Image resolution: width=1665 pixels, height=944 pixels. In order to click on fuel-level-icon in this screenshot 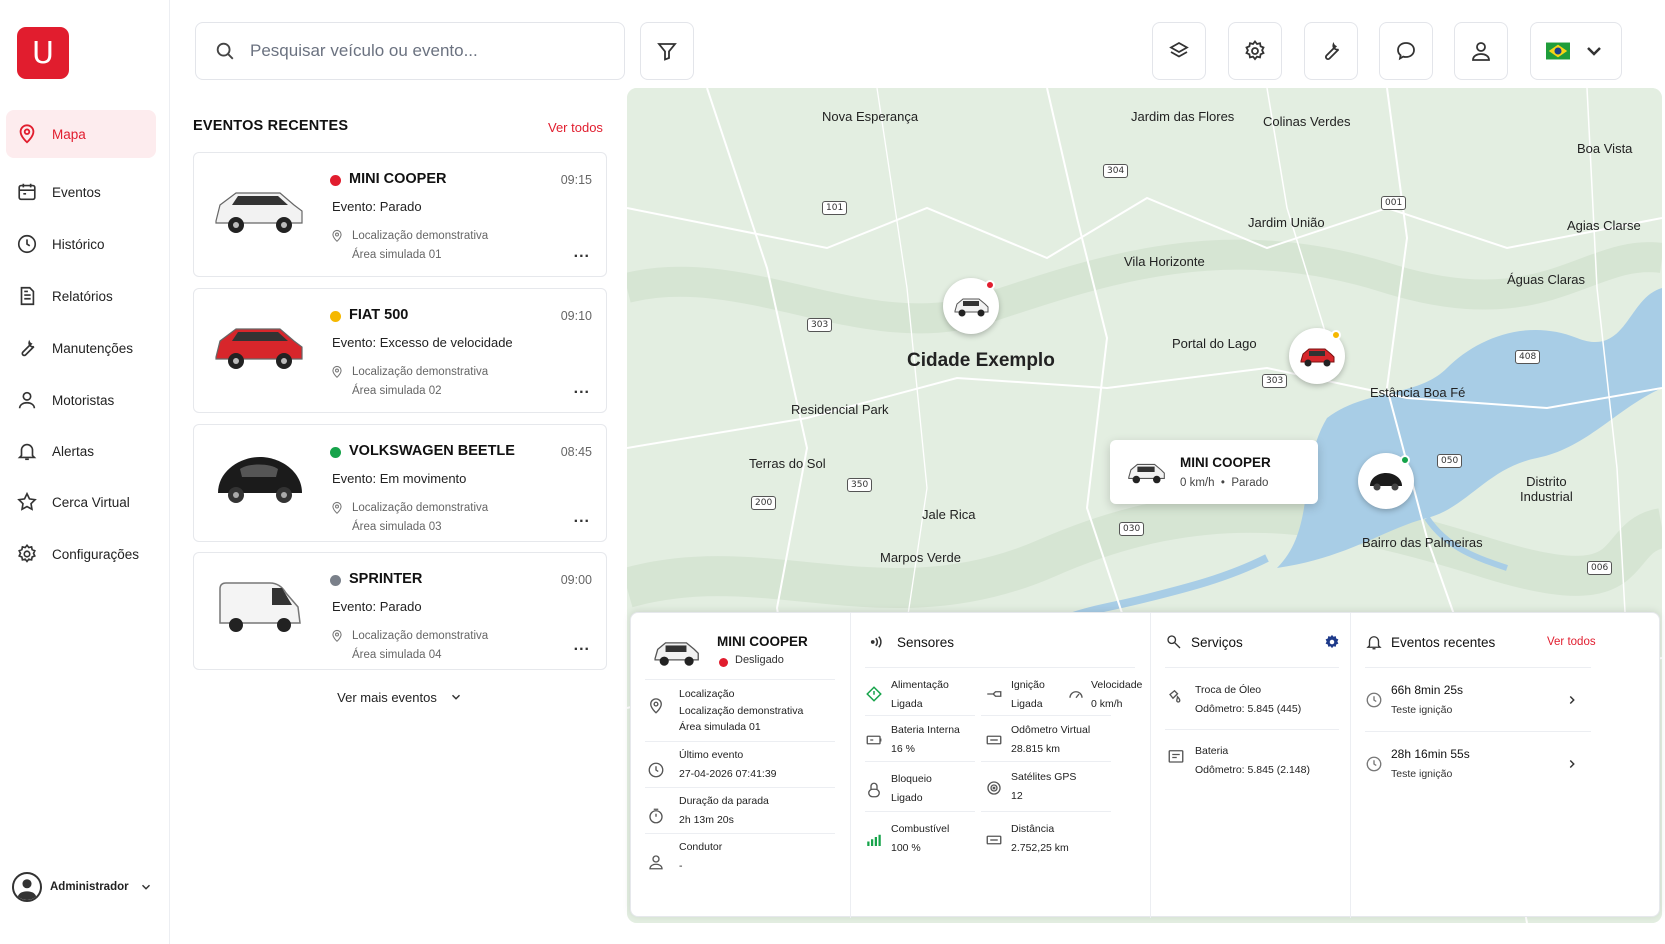, I will do `click(874, 840)`.